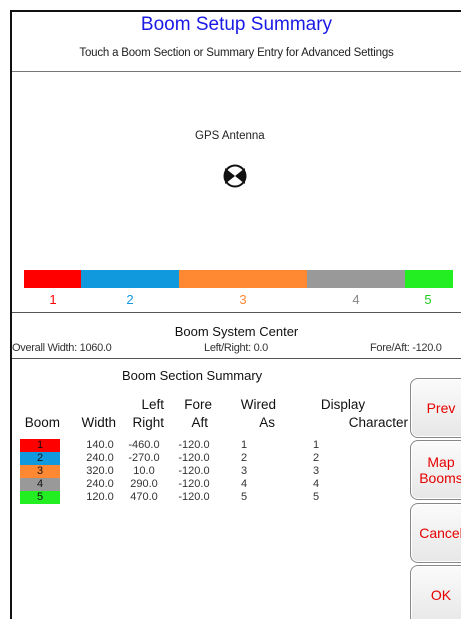  Describe the element at coordinates (244, 458) in the screenshot. I see `cell-wired-as: 2` at that location.